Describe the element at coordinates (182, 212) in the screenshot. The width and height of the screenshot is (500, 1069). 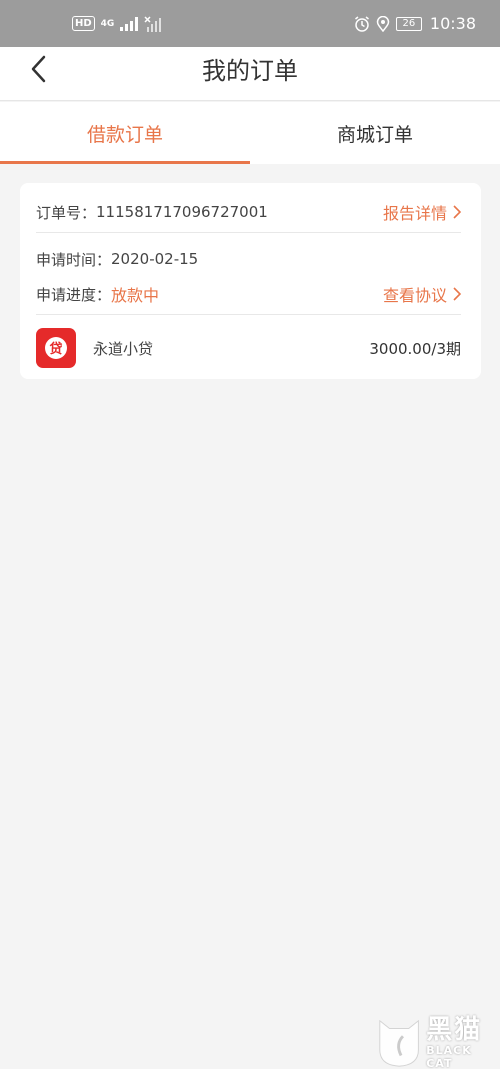
I see `order-number-value: 111581717096727001` at that location.